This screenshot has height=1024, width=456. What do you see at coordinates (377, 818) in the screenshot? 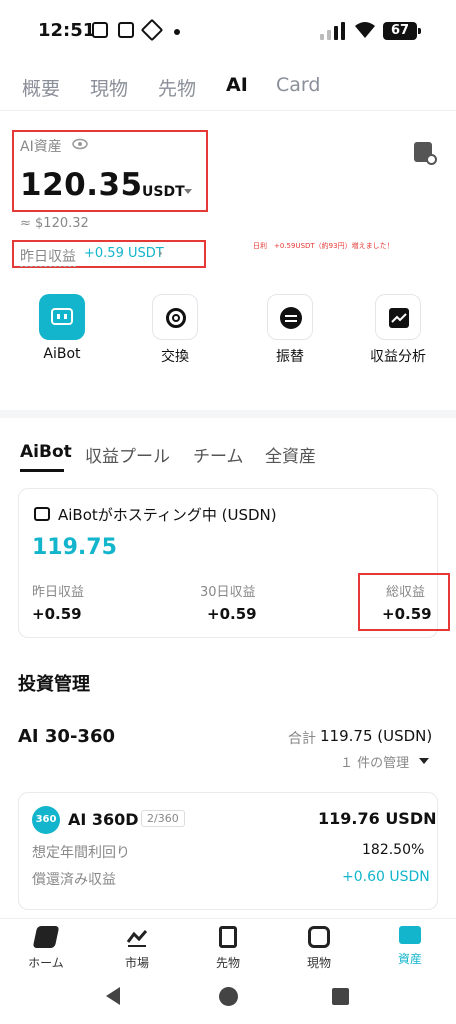
I see `item-amount: 119.76 USDN` at bounding box center [377, 818].